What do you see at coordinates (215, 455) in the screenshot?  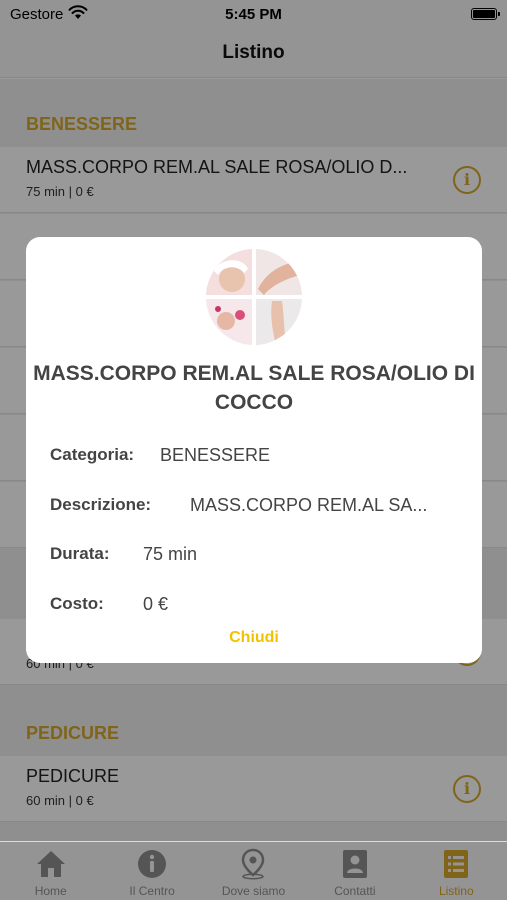 I see `categoria-value: BENESSERE` at bounding box center [215, 455].